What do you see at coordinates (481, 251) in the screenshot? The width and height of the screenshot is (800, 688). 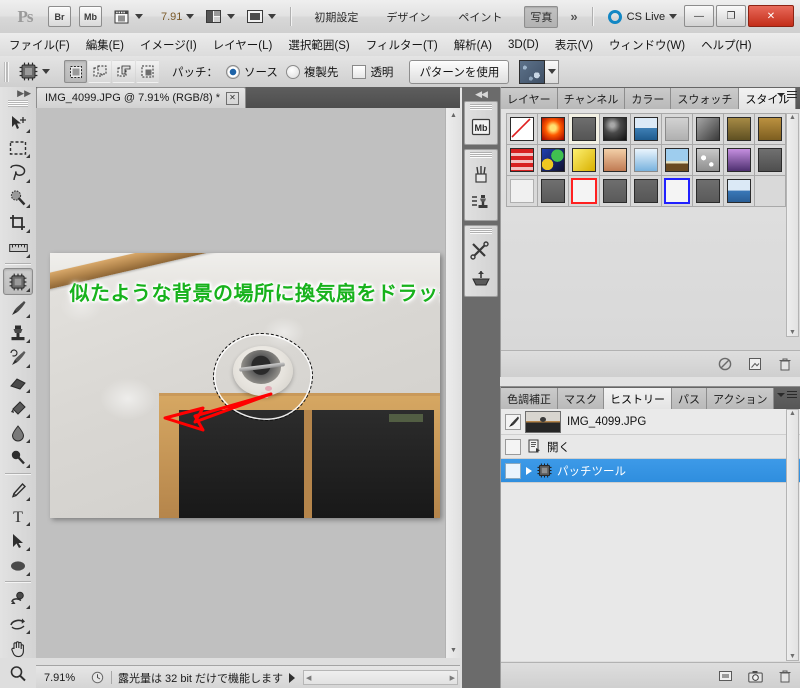 I see `measurement-log-icon` at bounding box center [481, 251].